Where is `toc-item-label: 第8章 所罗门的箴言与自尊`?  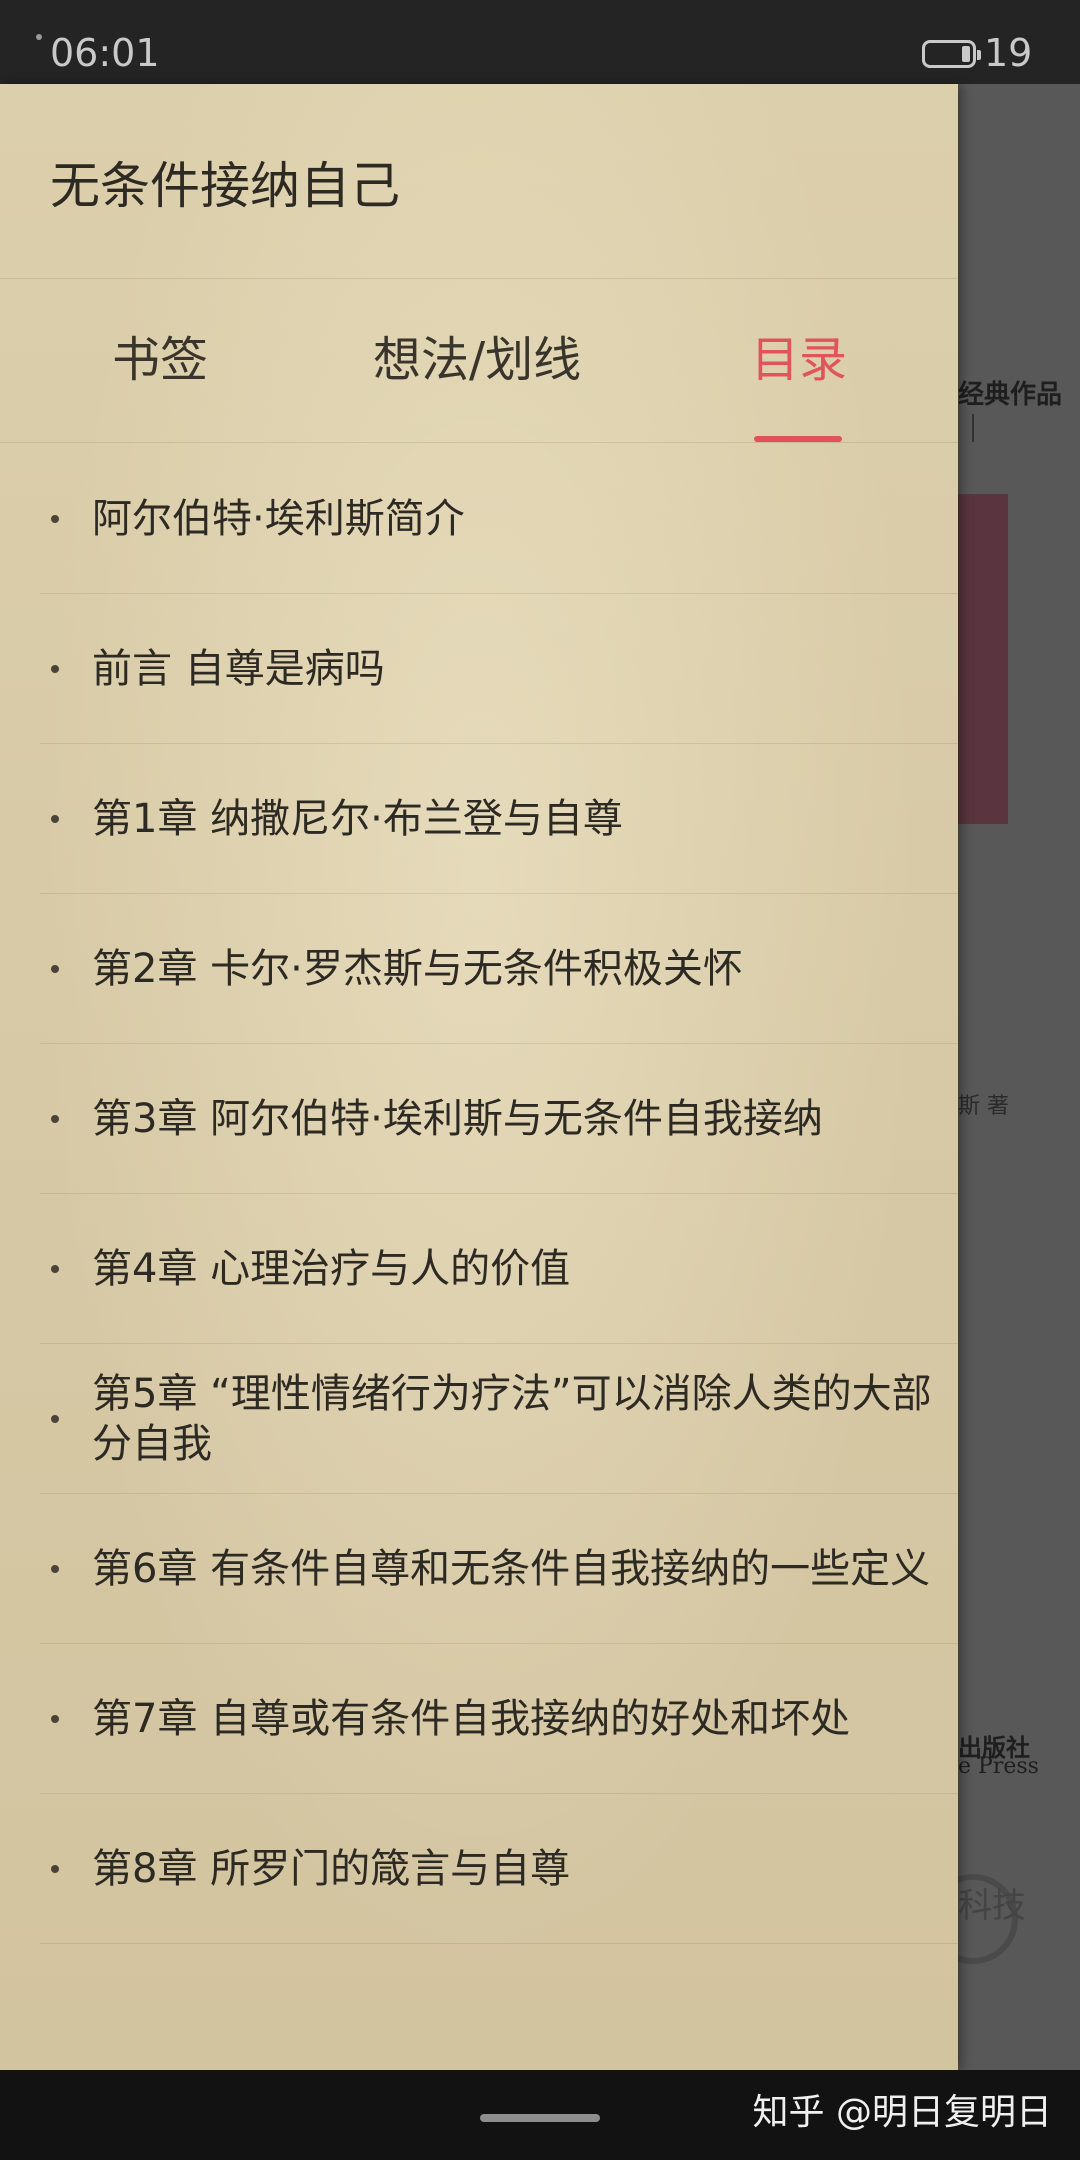
toc-item-label: 第8章 所罗门的箴言与自尊 is located at coordinates (331, 1869).